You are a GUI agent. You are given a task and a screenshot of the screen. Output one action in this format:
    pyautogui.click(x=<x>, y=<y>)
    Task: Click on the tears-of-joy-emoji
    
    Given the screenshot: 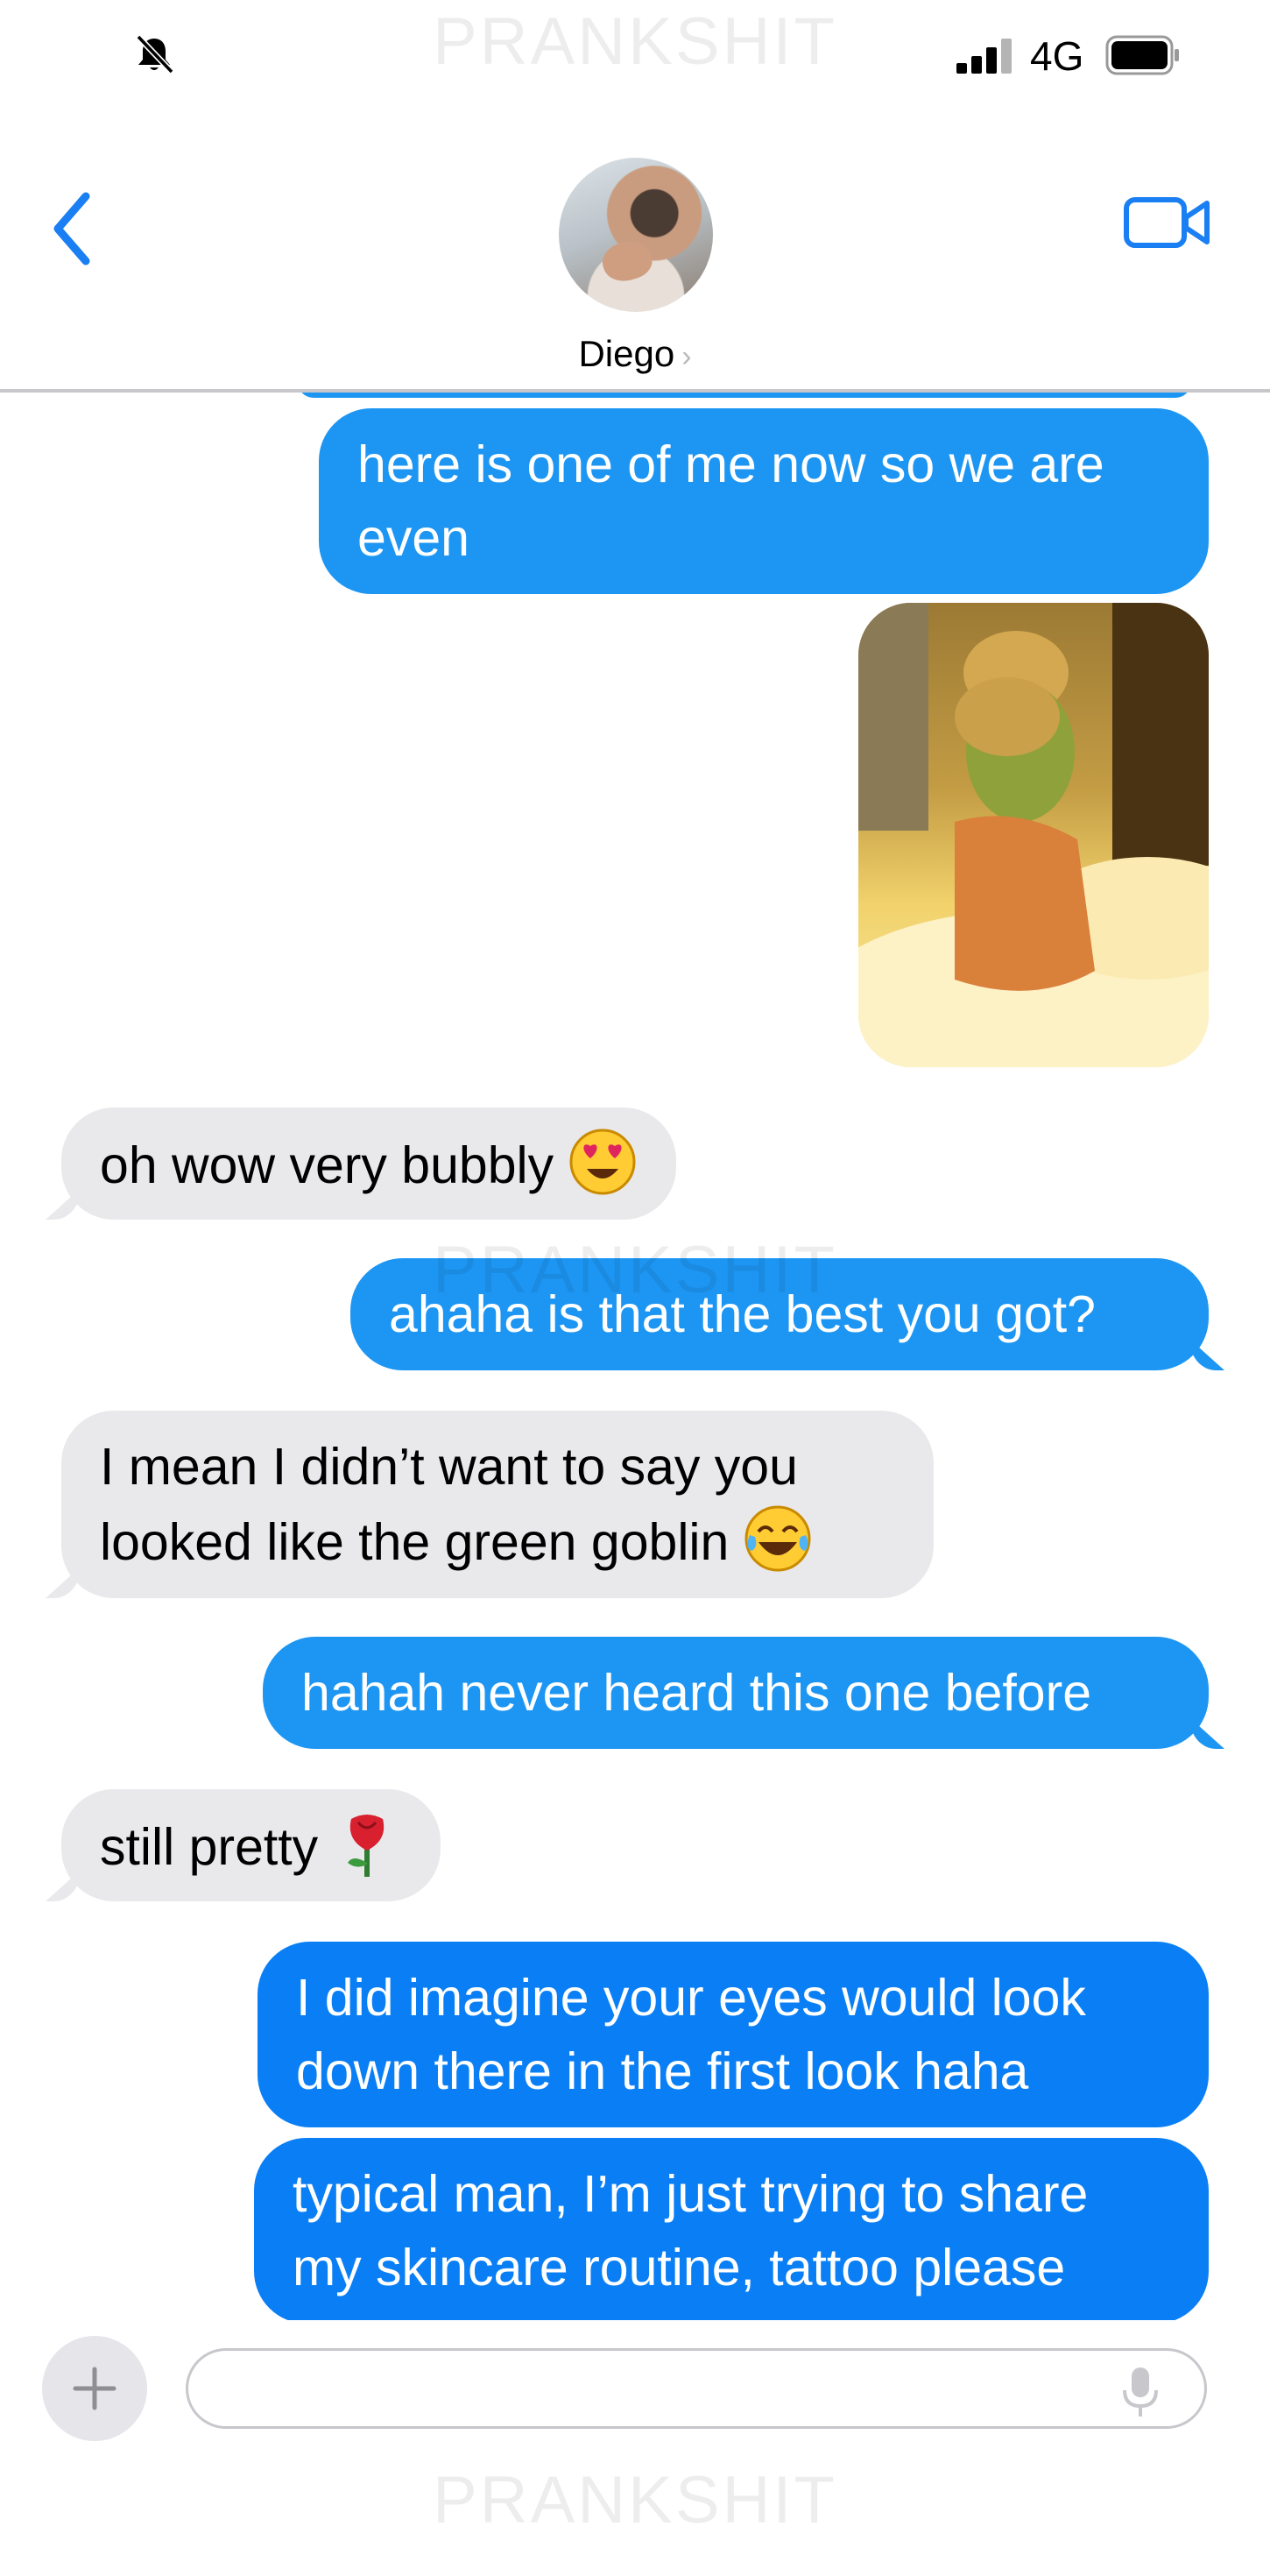 What is the action you would take?
    pyautogui.click(x=777, y=1538)
    